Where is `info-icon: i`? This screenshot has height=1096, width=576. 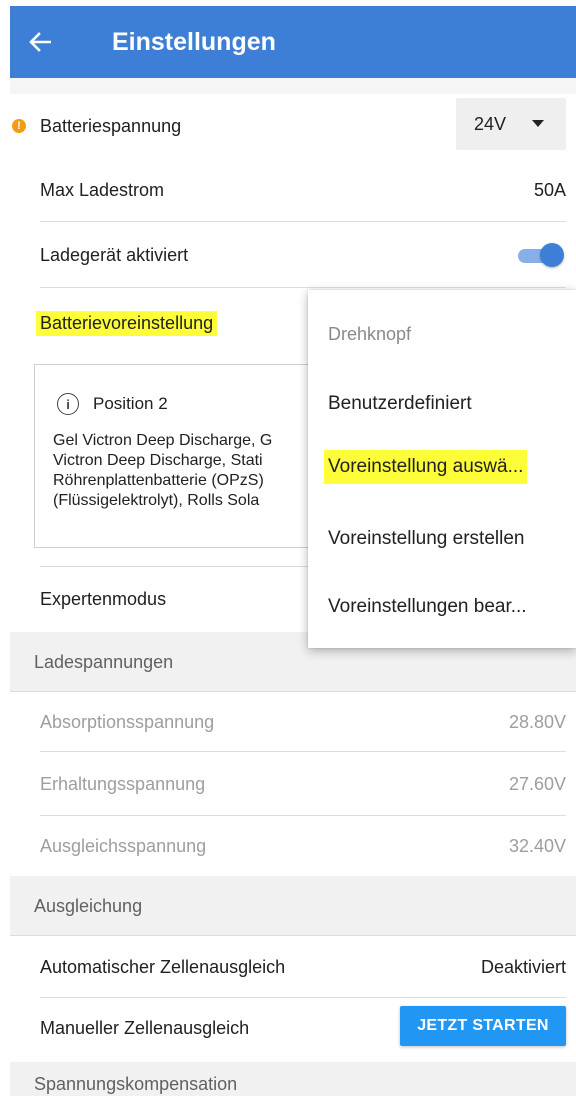
info-icon: i is located at coordinates (68, 404).